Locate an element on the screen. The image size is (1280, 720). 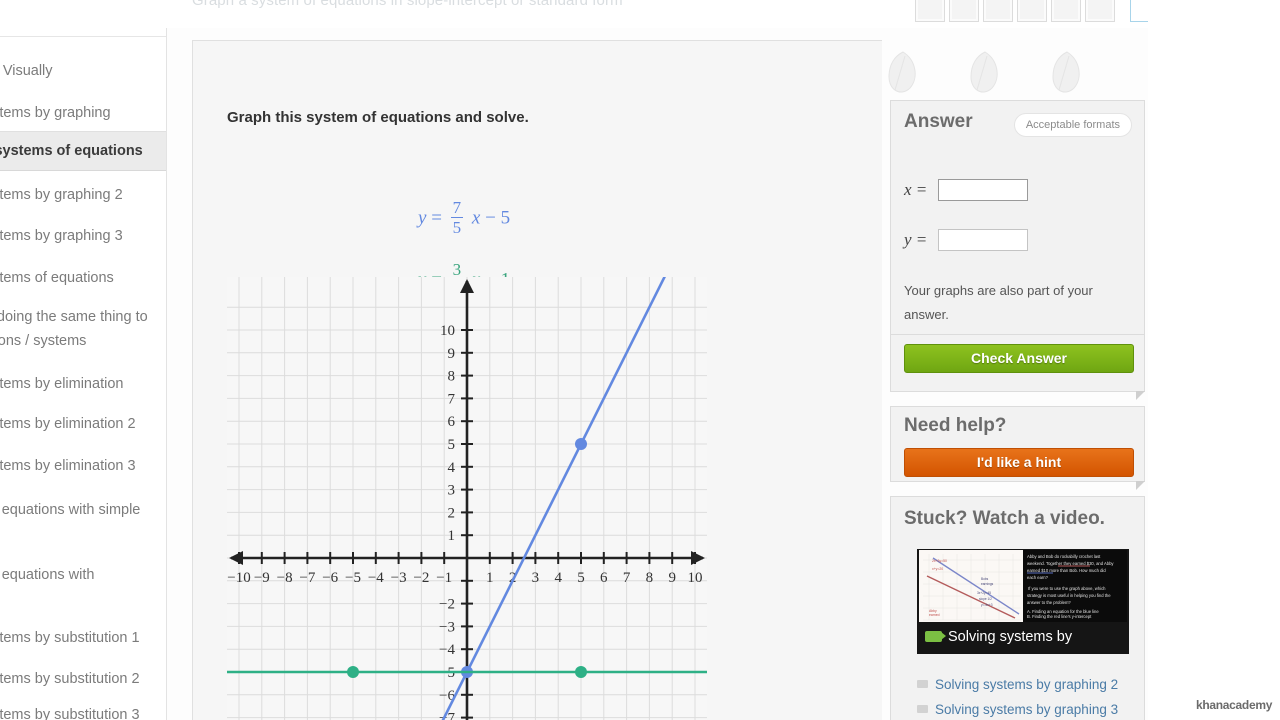
svg-text:B. Finding the red line's y-in: B. Finding the red line's y-intercept is located at coordinates (1059, 616).